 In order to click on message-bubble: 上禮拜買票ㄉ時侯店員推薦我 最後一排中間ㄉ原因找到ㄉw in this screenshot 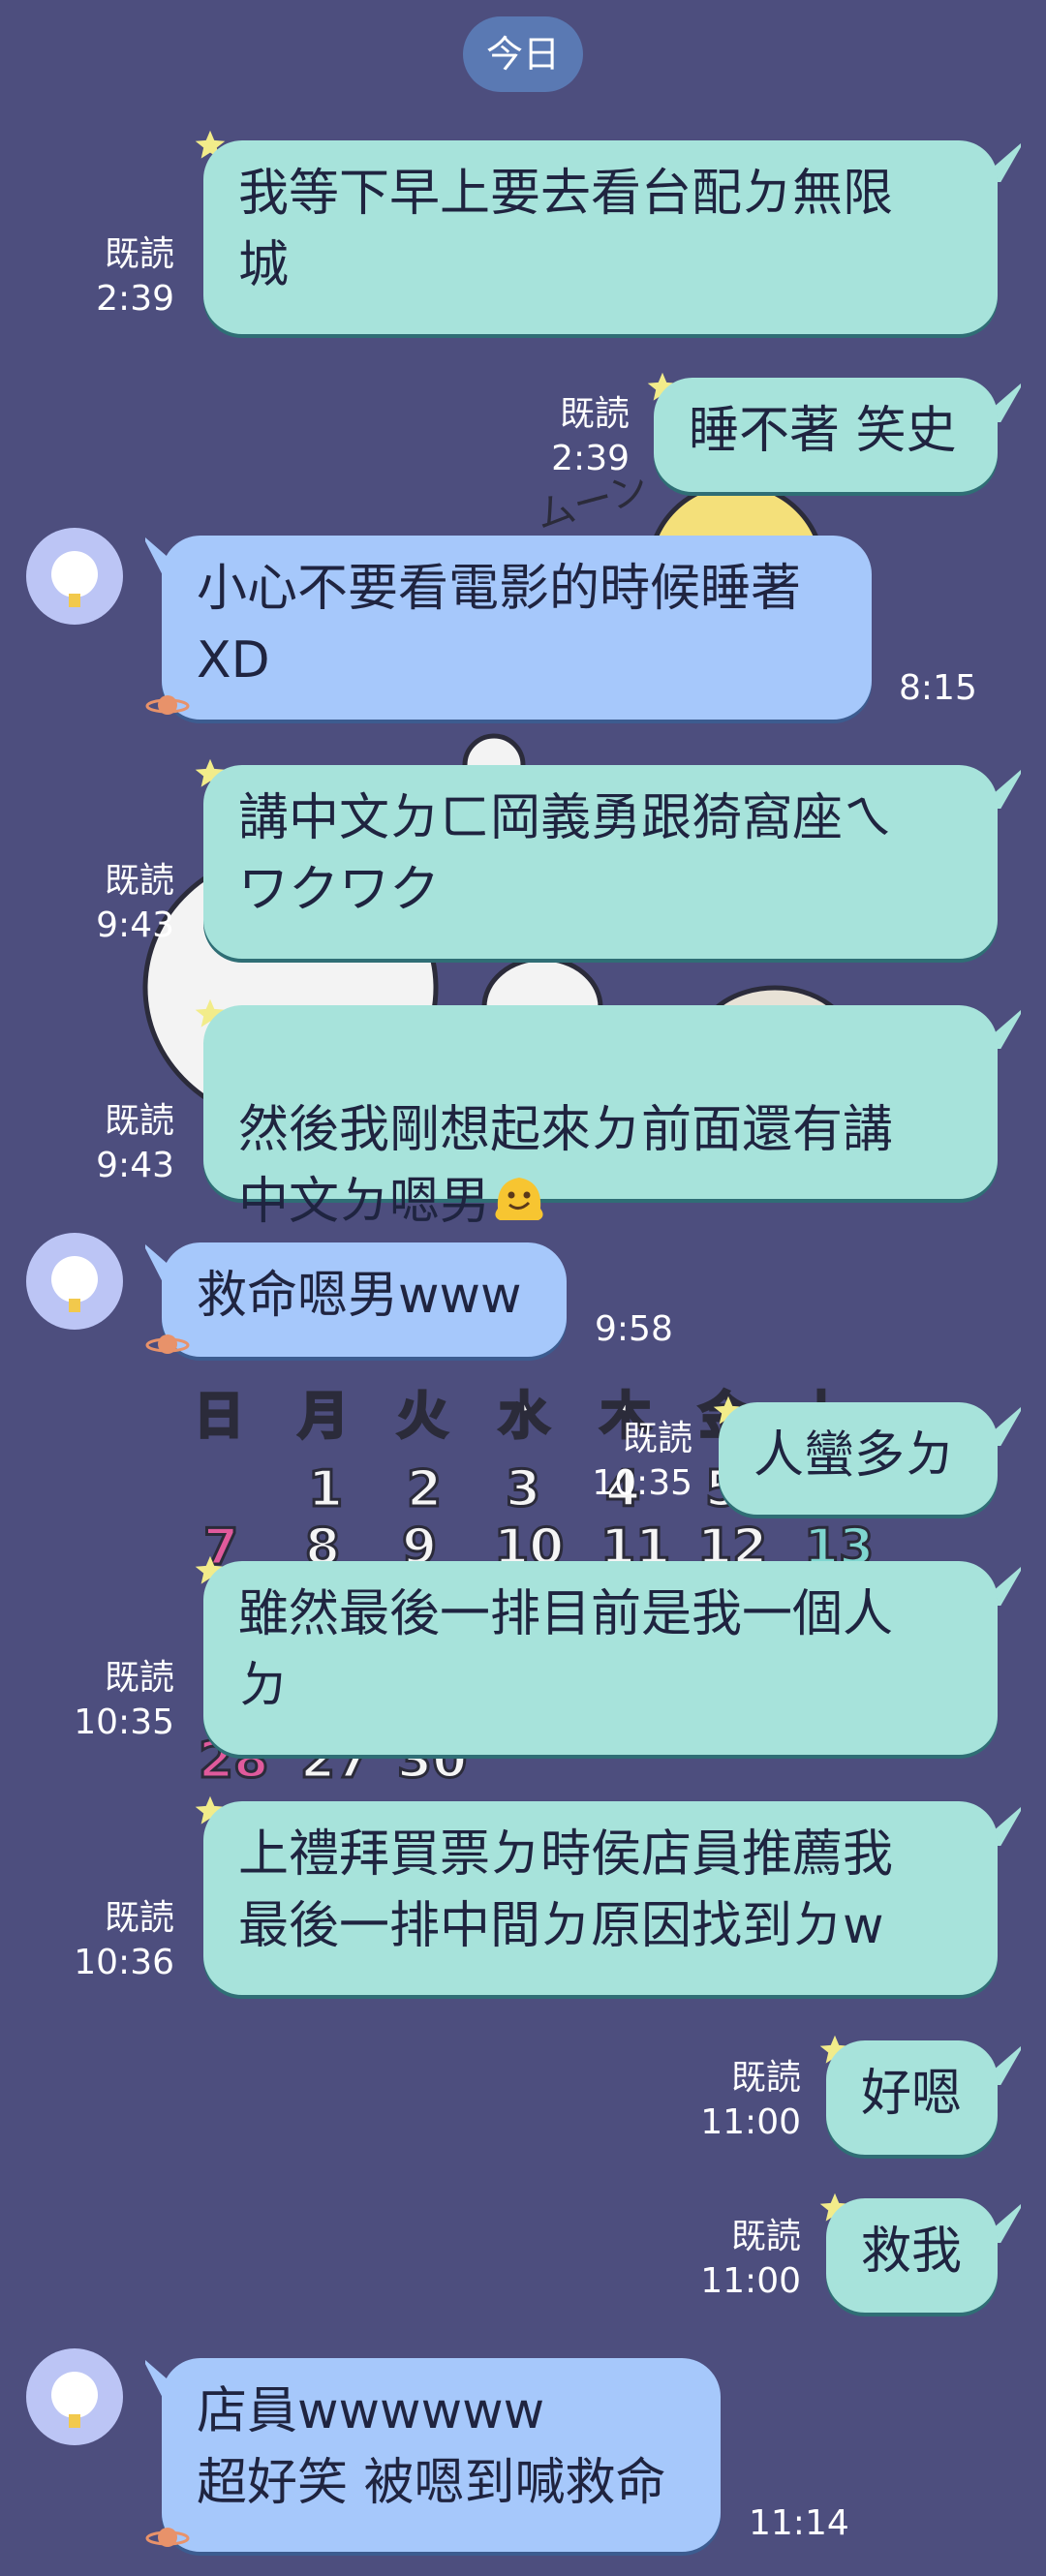, I will do `click(600, 1898)`.